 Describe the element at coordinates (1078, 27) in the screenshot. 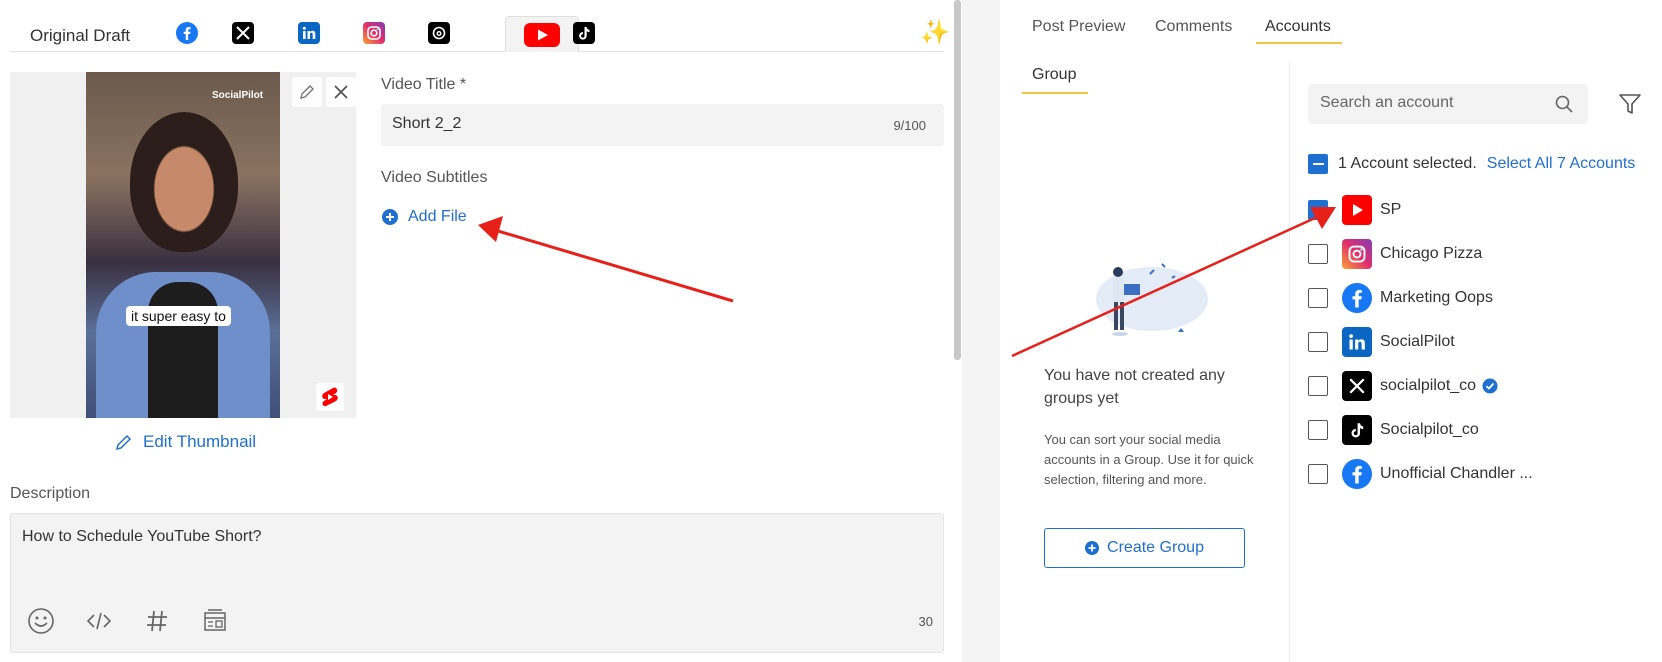

I see `tab-post-preview: Post Preview` at that location.